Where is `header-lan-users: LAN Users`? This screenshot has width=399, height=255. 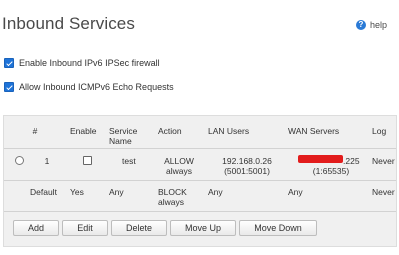
header-lan-users: LAN Users is located at coordinates (229, 131).